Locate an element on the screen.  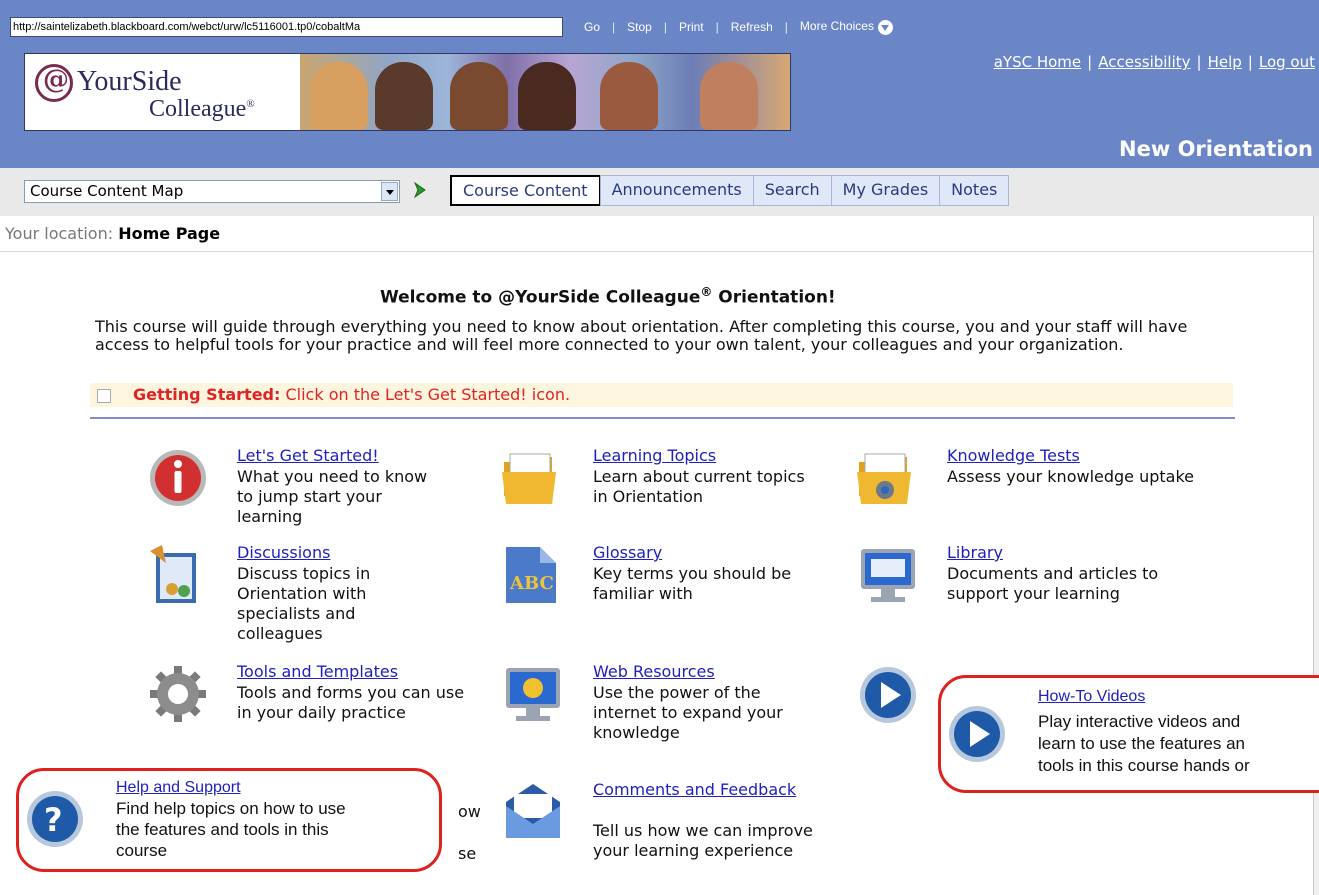
help-callout-line: Find help topics on how to use is located at coordinates (231, 808).